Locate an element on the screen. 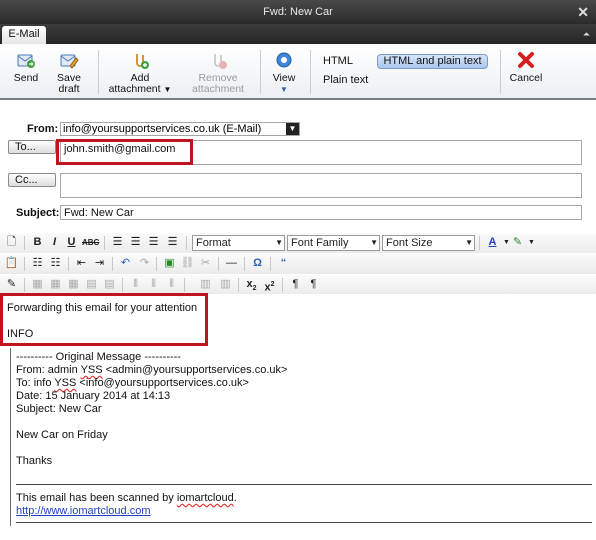  redo-icon: ↷ is located at coordinates (144, 263).